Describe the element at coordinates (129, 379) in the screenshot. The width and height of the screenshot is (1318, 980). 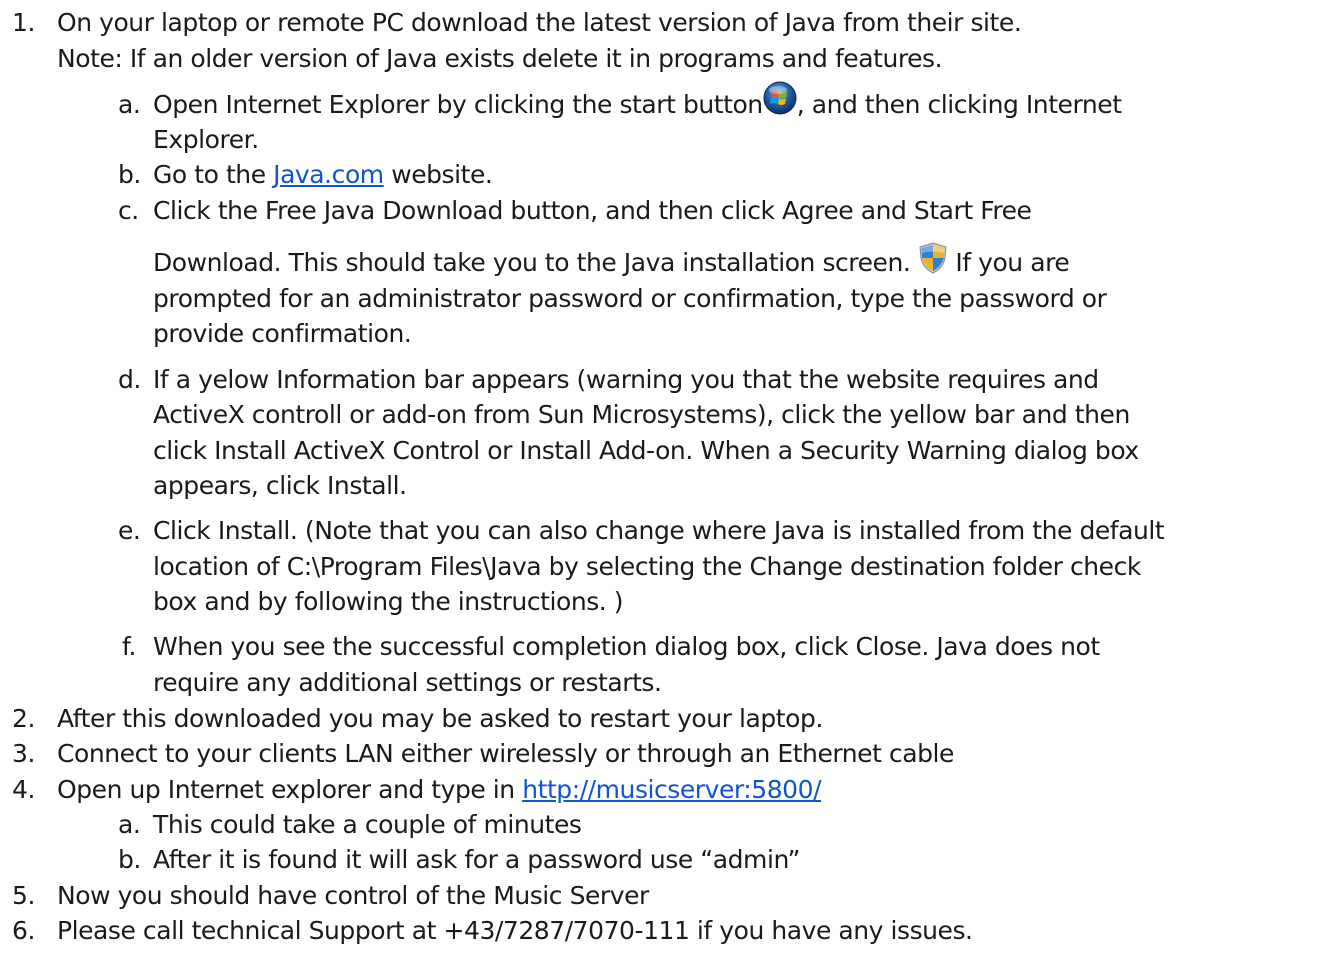
I see `sub-number: d.` at that location.